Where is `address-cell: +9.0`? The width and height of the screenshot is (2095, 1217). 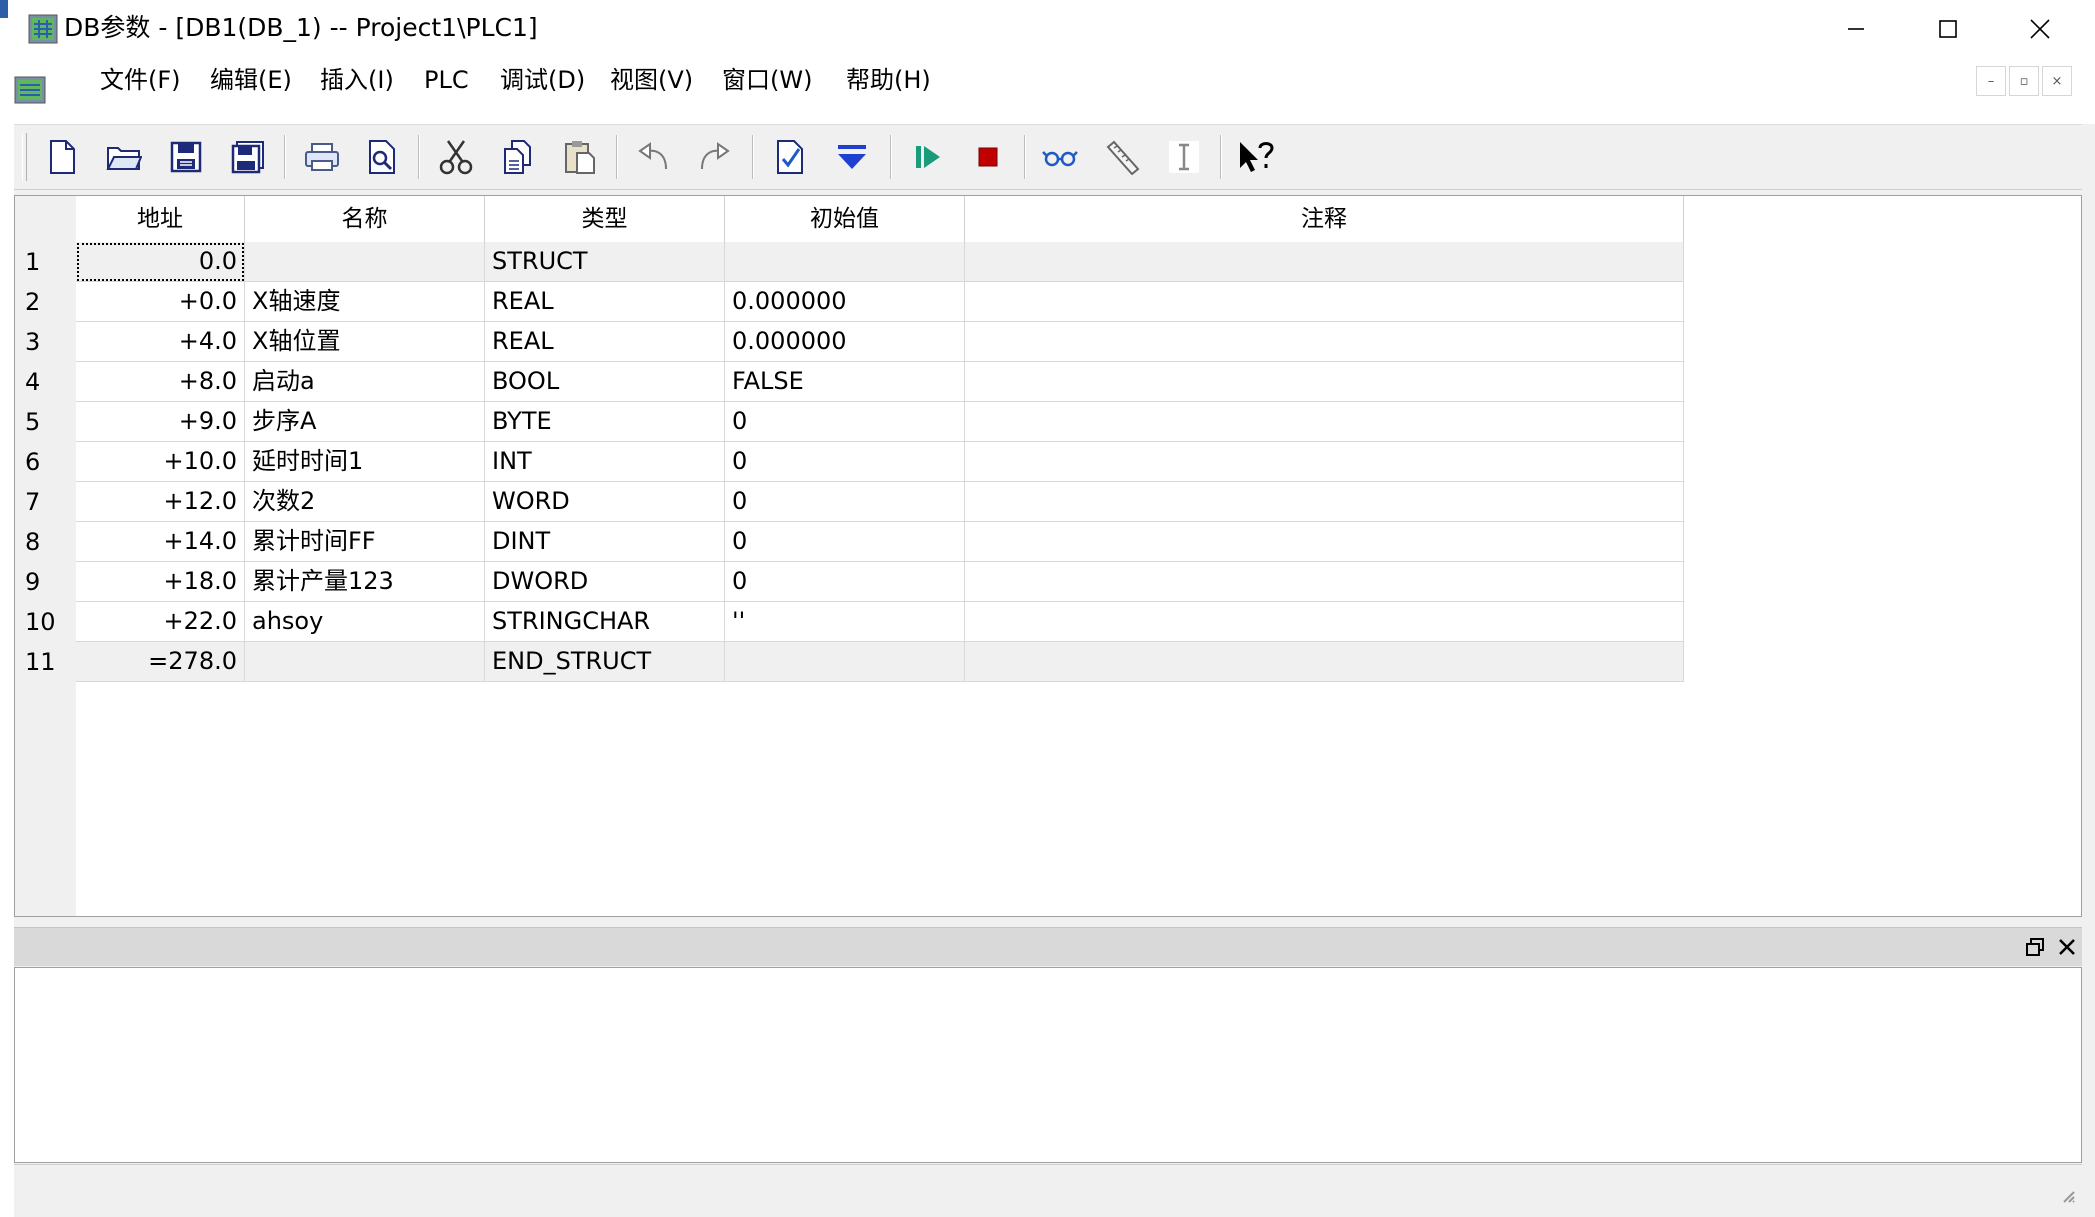
address-cell: +9.0 is located at coordinates (160, 422).